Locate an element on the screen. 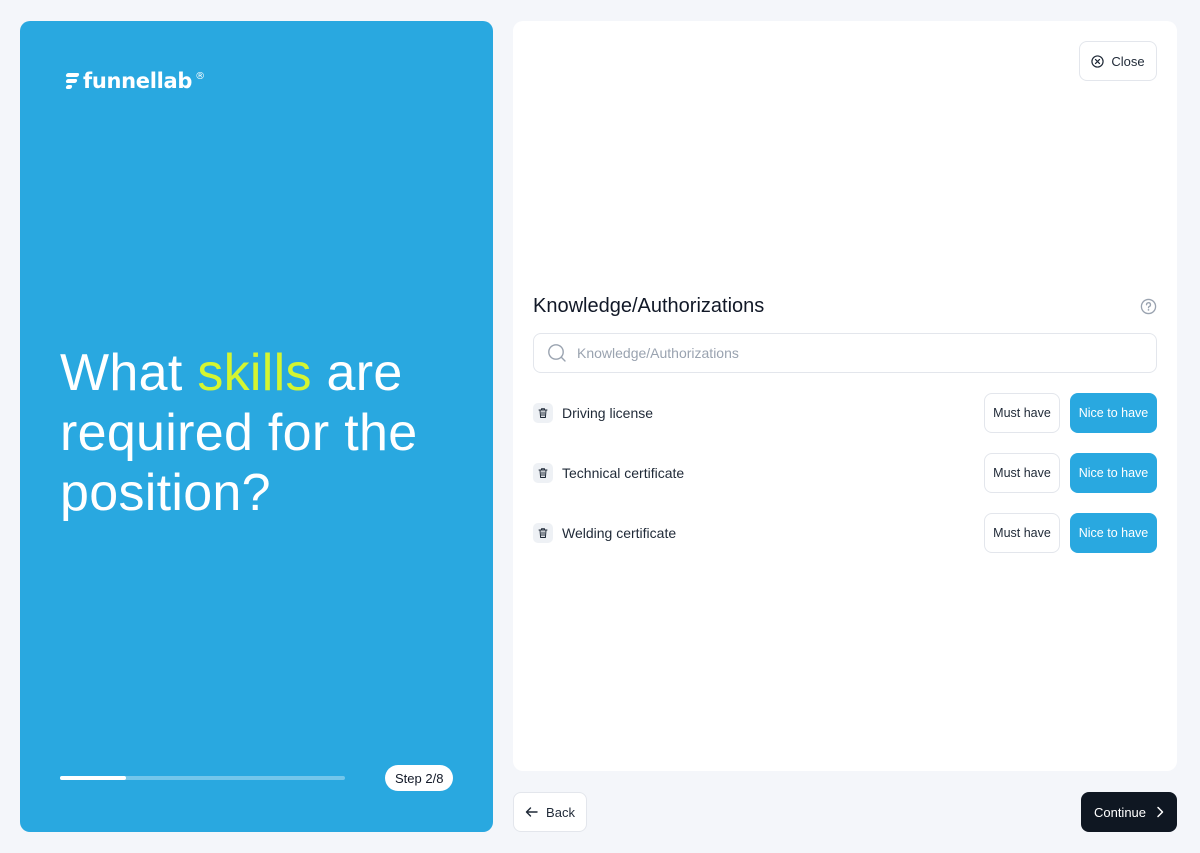  section-title: Knowledge/Authorizations is located at coordinates (649, 306).